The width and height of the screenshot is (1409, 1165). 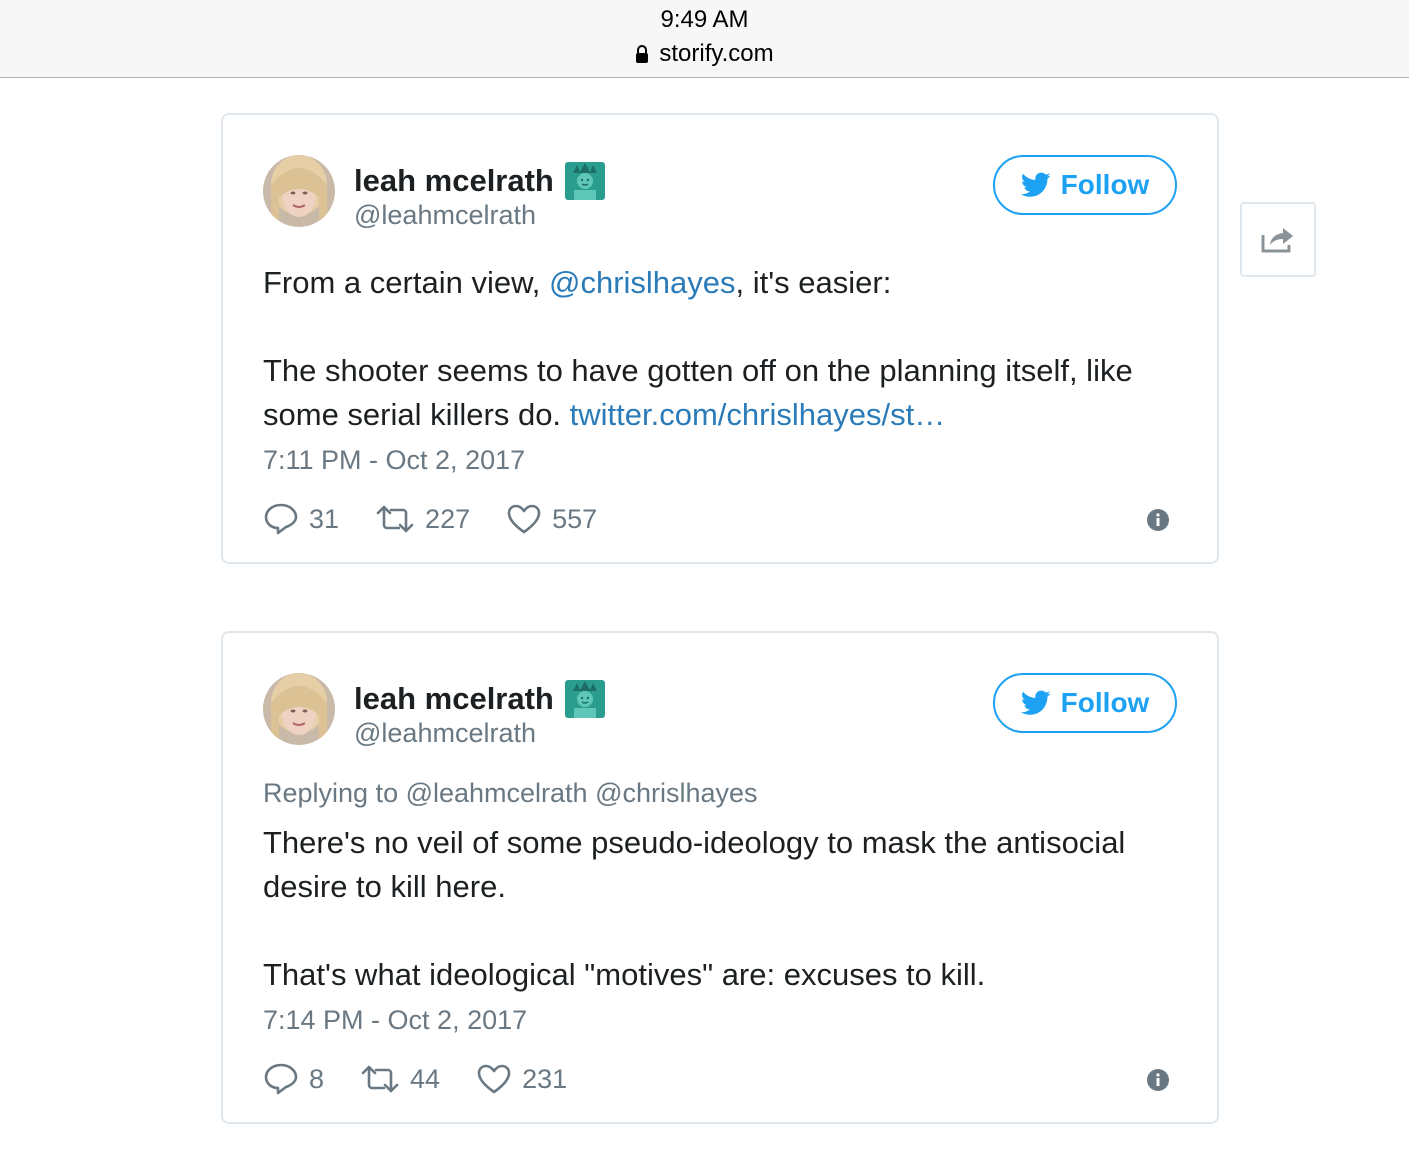 I want to click on tweet-timestamp: 7:14 PM - Oct 2, 2017, so click(x=395, y=1020).